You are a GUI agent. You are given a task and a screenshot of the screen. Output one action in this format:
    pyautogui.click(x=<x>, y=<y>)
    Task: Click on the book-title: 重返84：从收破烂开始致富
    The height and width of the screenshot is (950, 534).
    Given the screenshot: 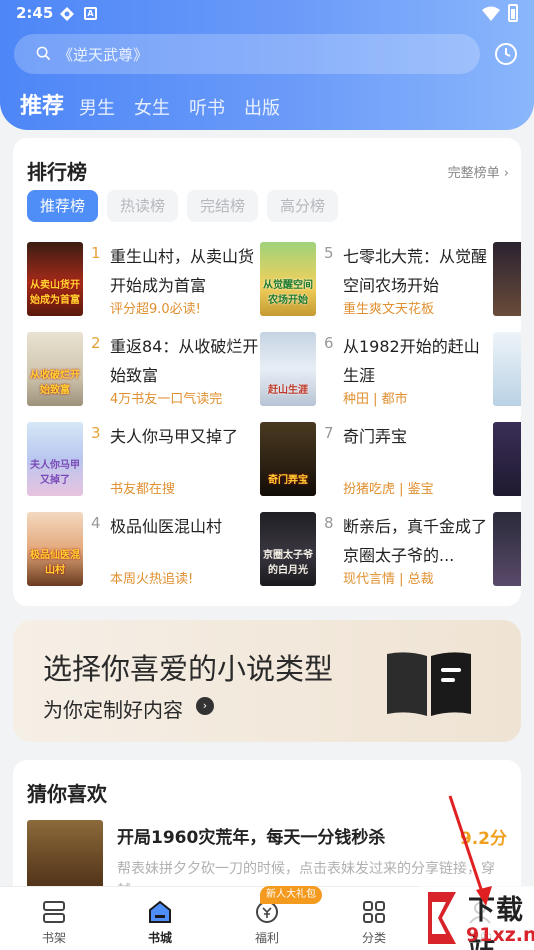 What is the action you would take?
    pyautogui.click(x=184, y=361)
    